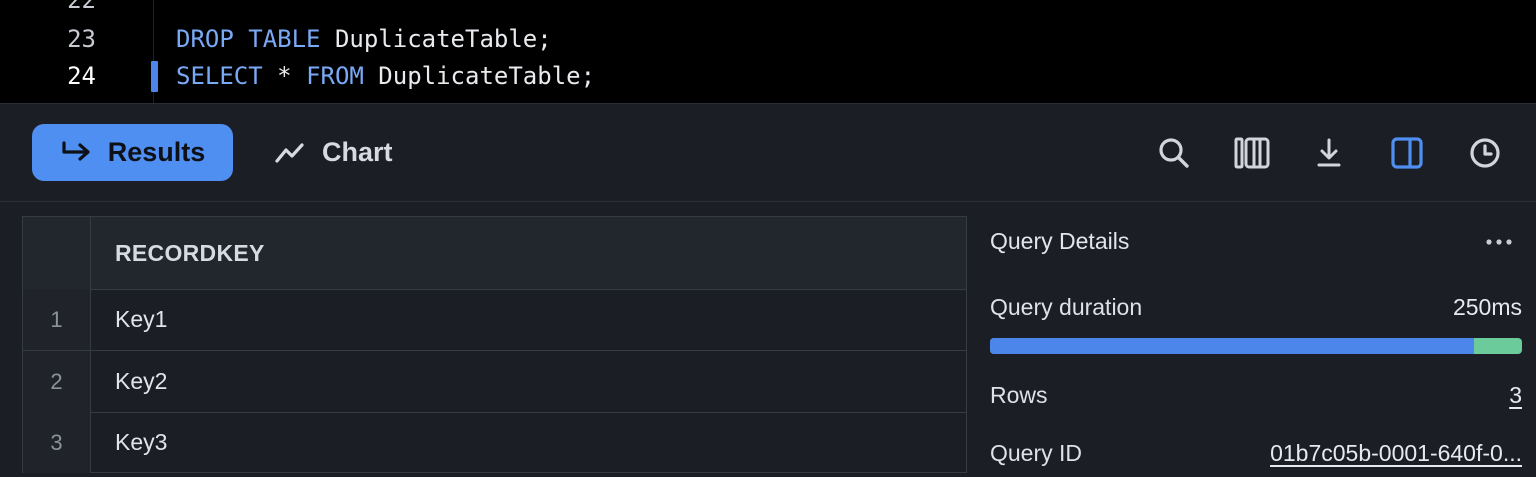 The height and width of the screenshot is (477, 1536). I want to click on query-duration-value: 250ms, so click(1487, 307).